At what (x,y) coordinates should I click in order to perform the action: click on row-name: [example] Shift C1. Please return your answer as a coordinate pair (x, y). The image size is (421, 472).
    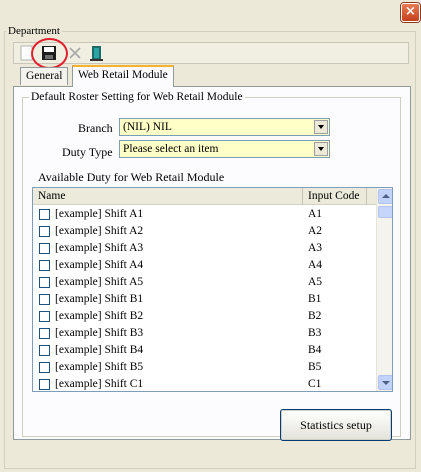
    Looking at the image, I should click on (99, 384).